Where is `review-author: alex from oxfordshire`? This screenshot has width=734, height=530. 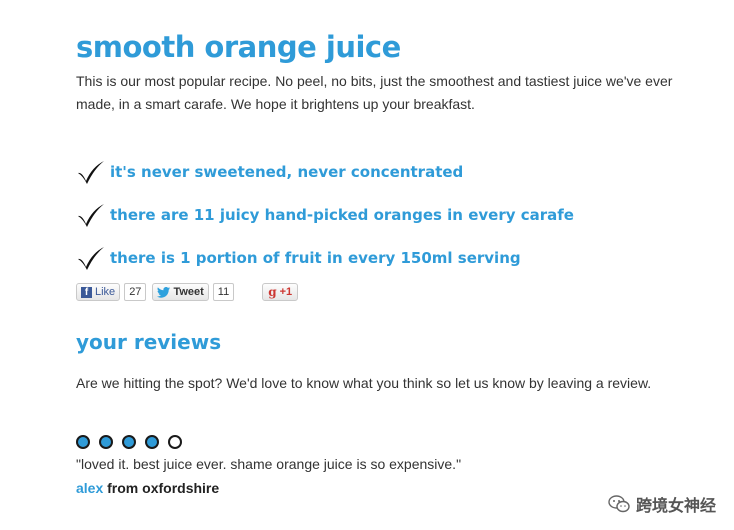 review-author: alex from oxfordshire is located at coordinates (147, 488).